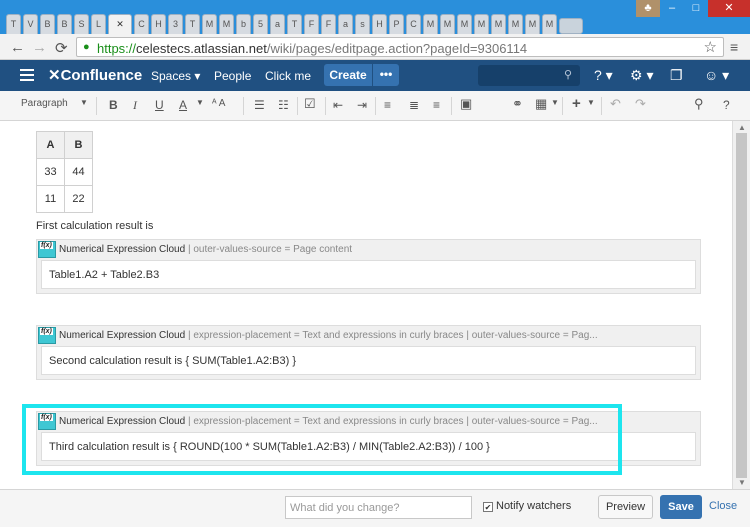 The width and height of the screenshot is (750, 527). I want to click on maximize-icon: □, so click(696, 8).